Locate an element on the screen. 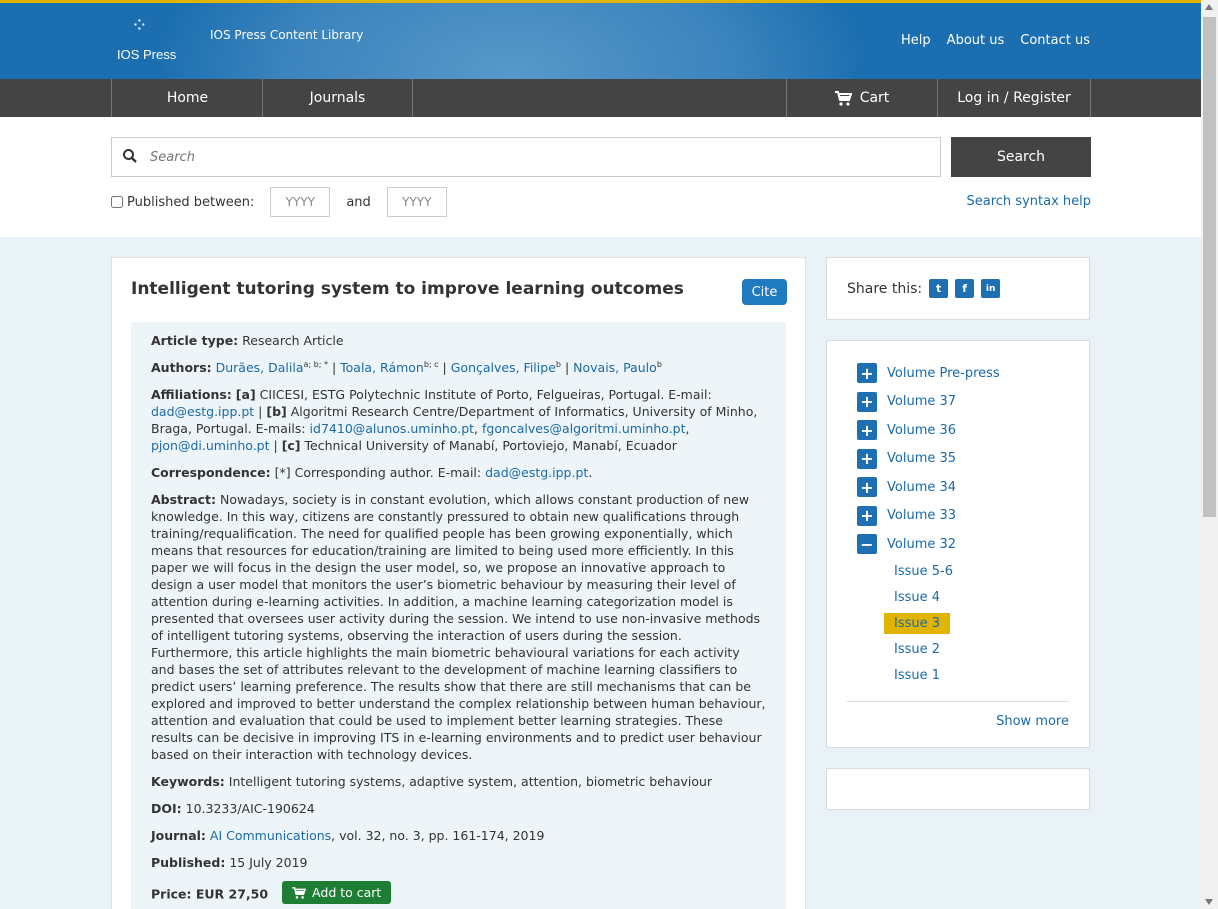 Image resolution: width=1218 pixels, height=909 pixels. scrollbar is located at coordinates (1209, 454).